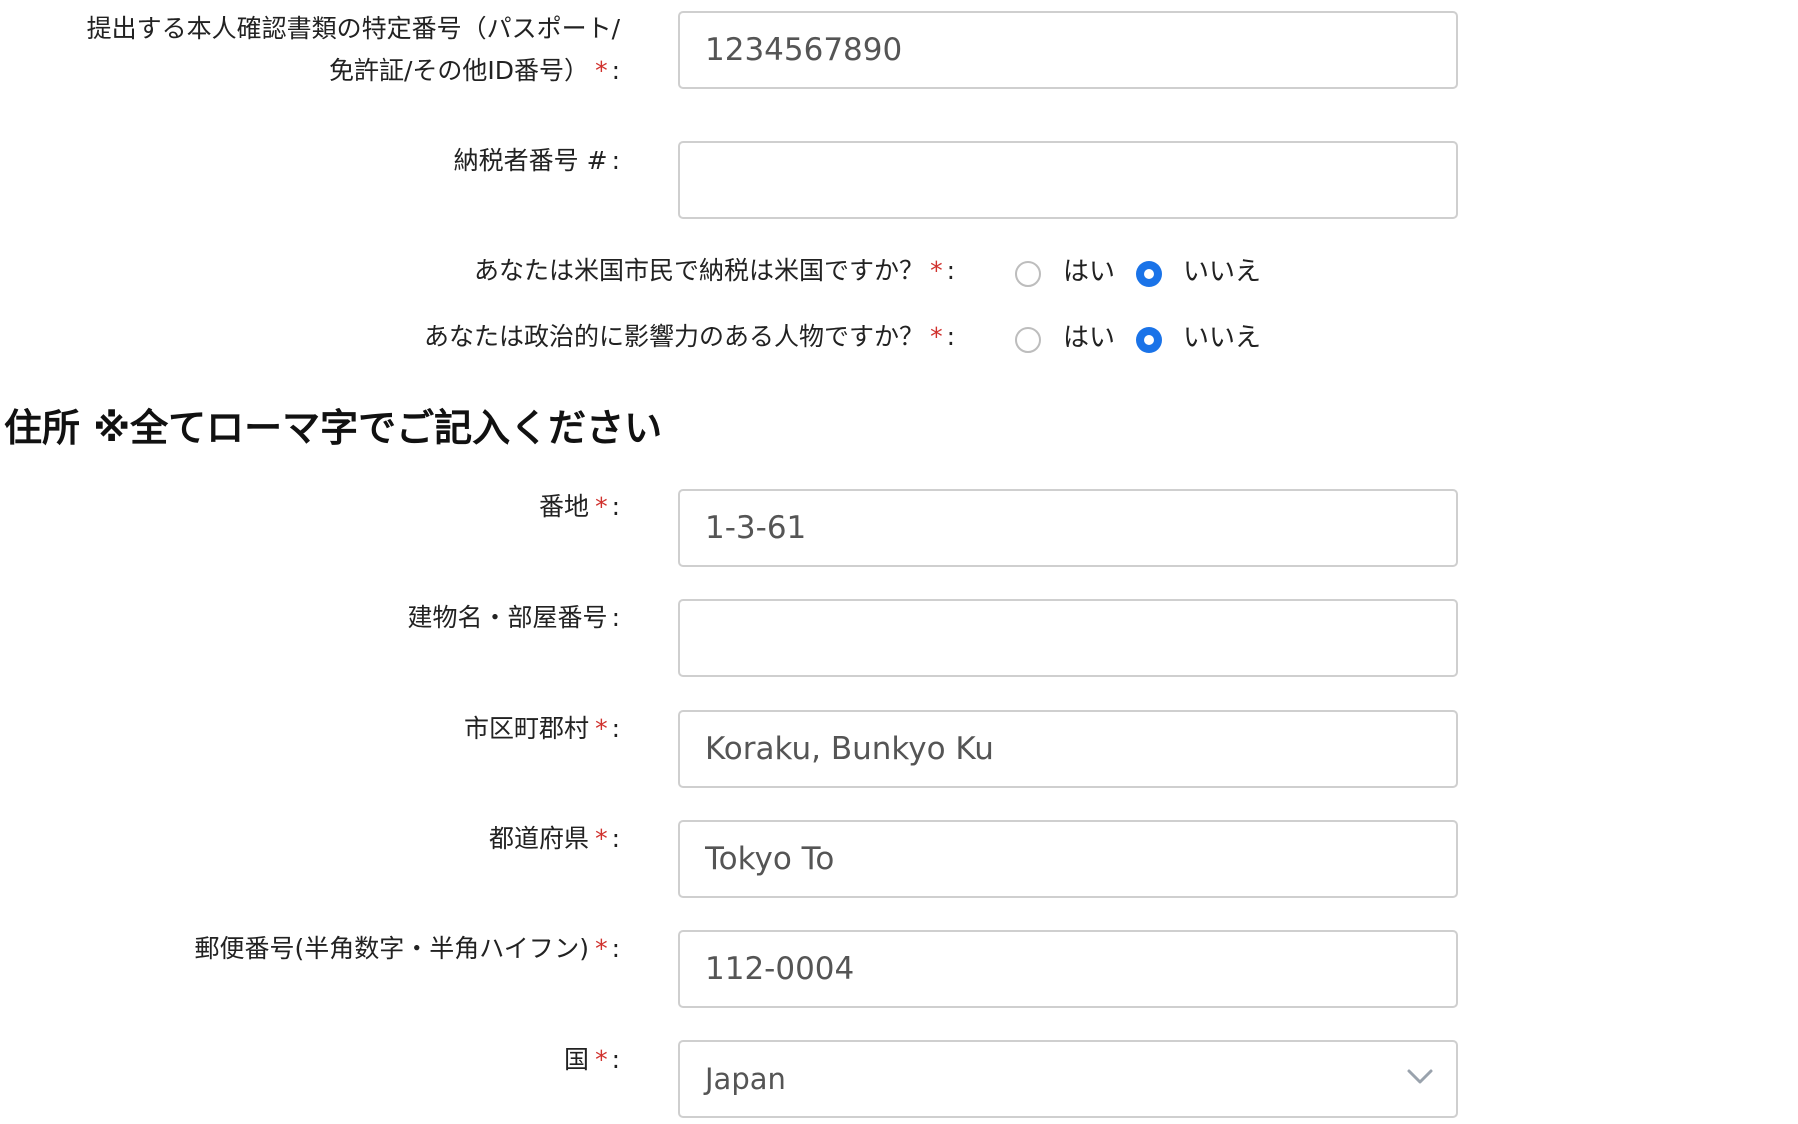  I want to click on building-input, so click(1068, 638).